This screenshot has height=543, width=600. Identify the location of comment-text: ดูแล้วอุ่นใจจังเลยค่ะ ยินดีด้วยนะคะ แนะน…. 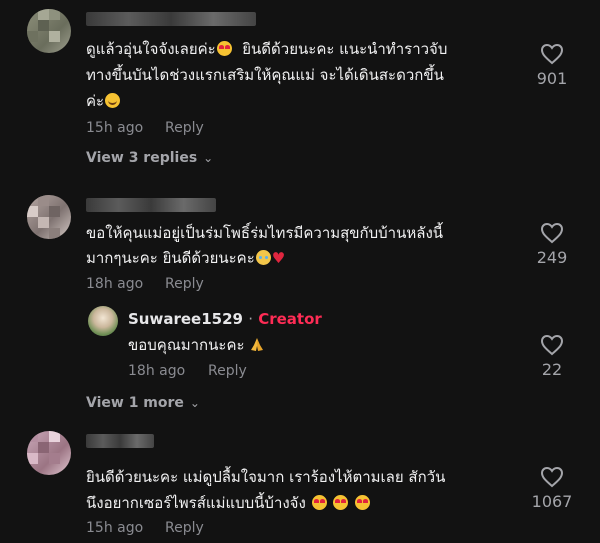
(267, 49).